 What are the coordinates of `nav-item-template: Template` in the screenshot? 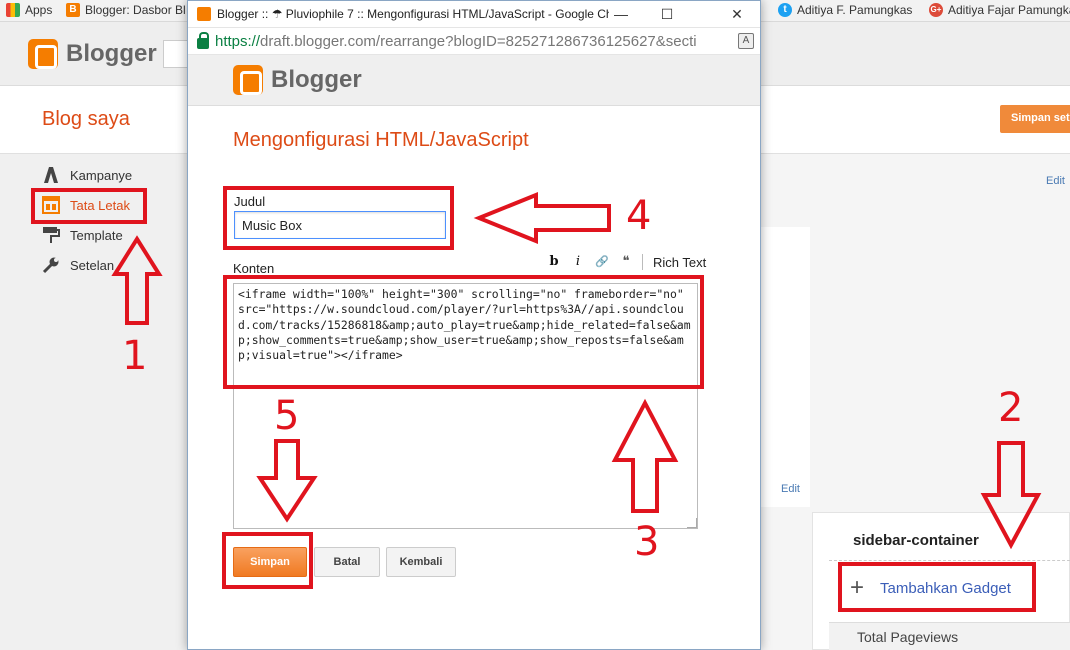 It's located at (82, 235).